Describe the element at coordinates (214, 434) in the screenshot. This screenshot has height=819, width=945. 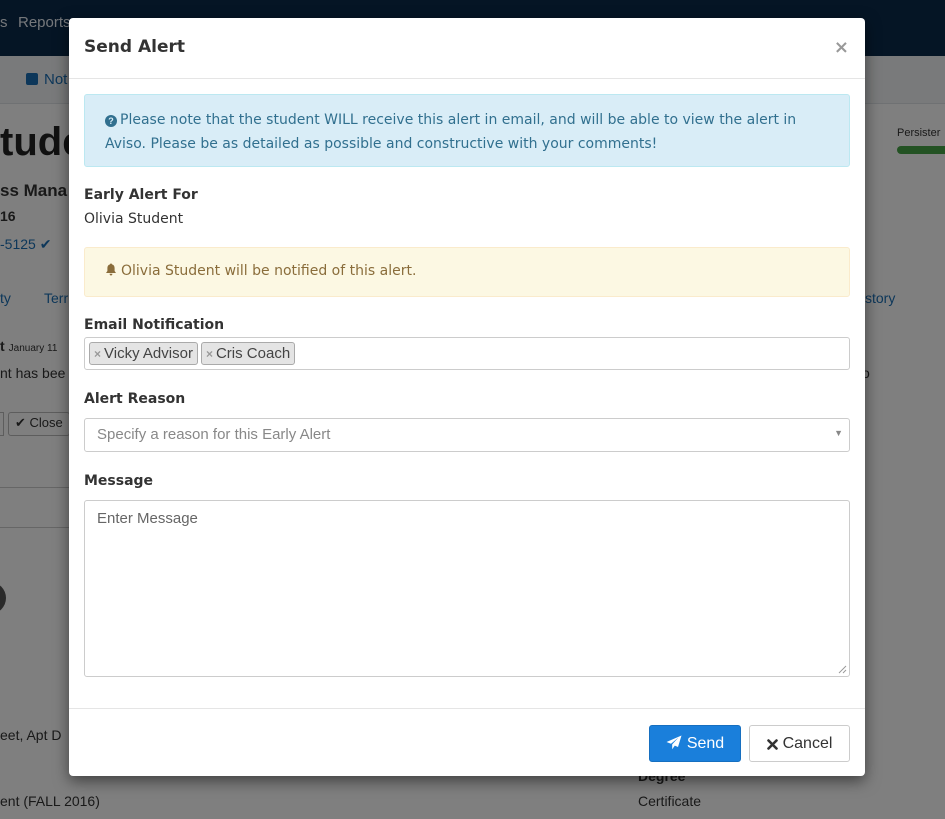
I see `alert-reason-placeholder: Specify a reason for this Early Alert` at that location.